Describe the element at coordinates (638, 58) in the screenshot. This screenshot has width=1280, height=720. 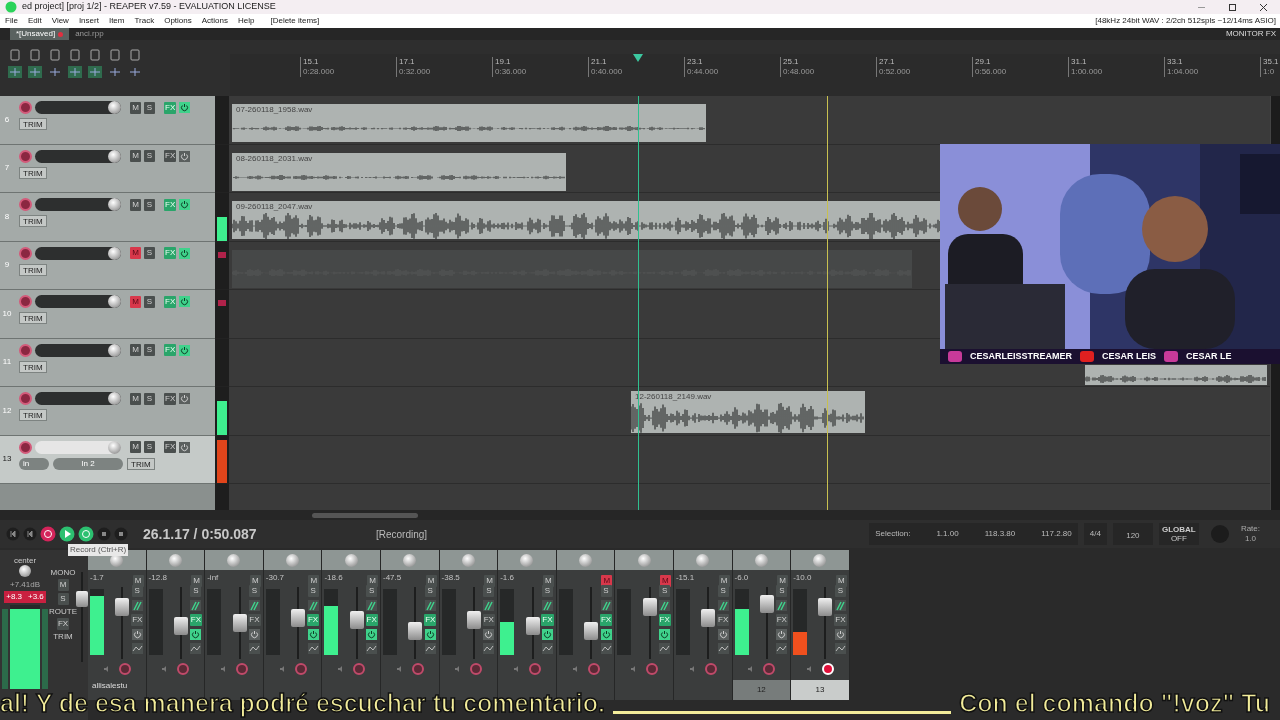
I see `playhead-marker-icon` at that location.